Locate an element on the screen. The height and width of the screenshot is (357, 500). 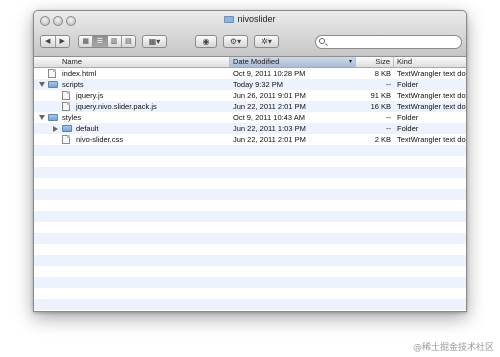
watermark-text: @稀土掘金技术社区 is located at coordinates (453, 348).